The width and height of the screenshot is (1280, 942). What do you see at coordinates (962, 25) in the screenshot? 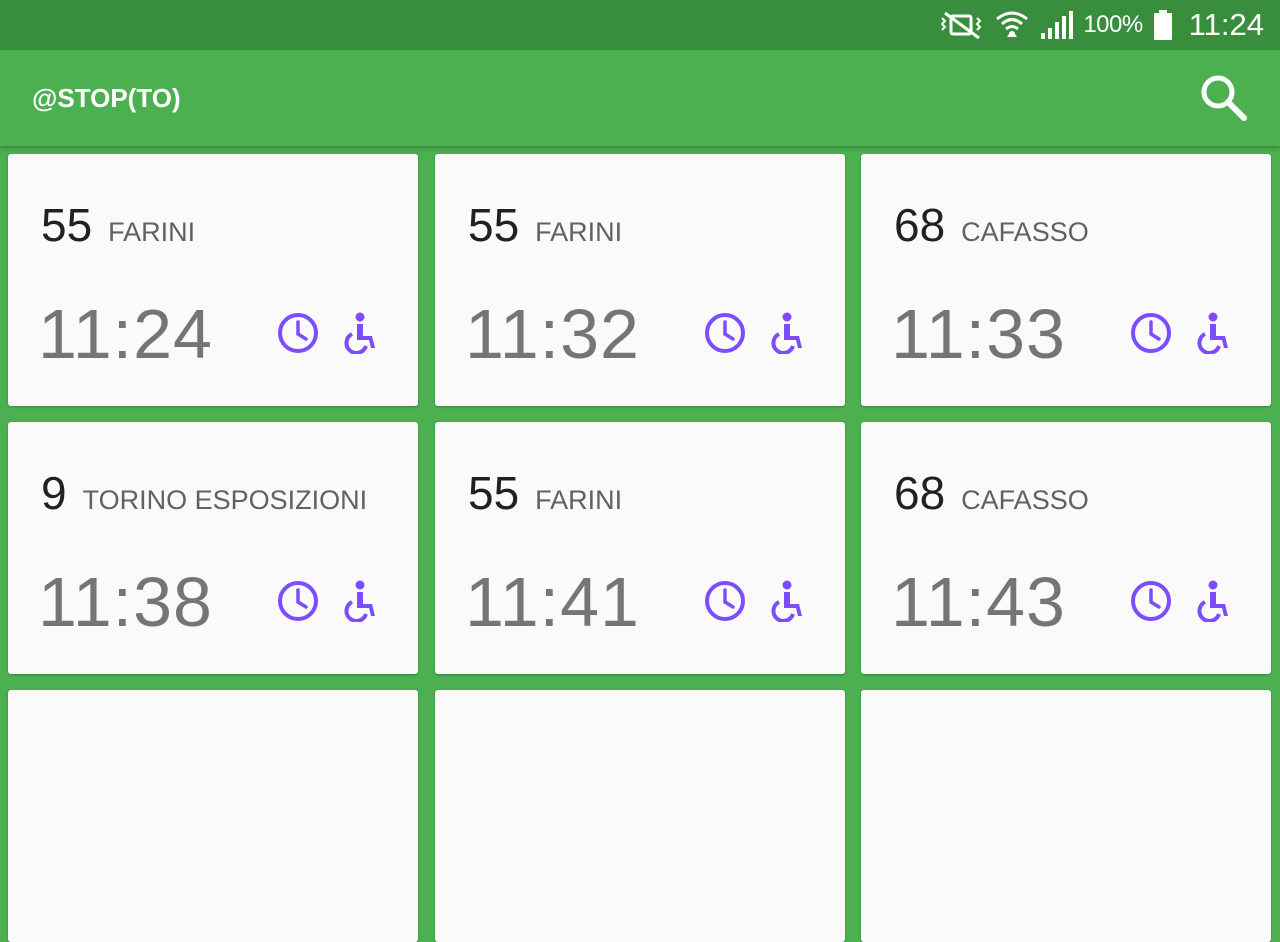
I see `vibrate-mute-icon` at bounding box center [962, 25].